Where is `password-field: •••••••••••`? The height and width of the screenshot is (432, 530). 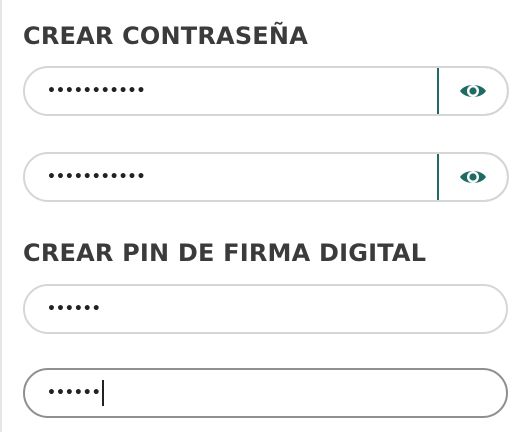
password-field: ••••••••••• is located at coordinates (266, 91).